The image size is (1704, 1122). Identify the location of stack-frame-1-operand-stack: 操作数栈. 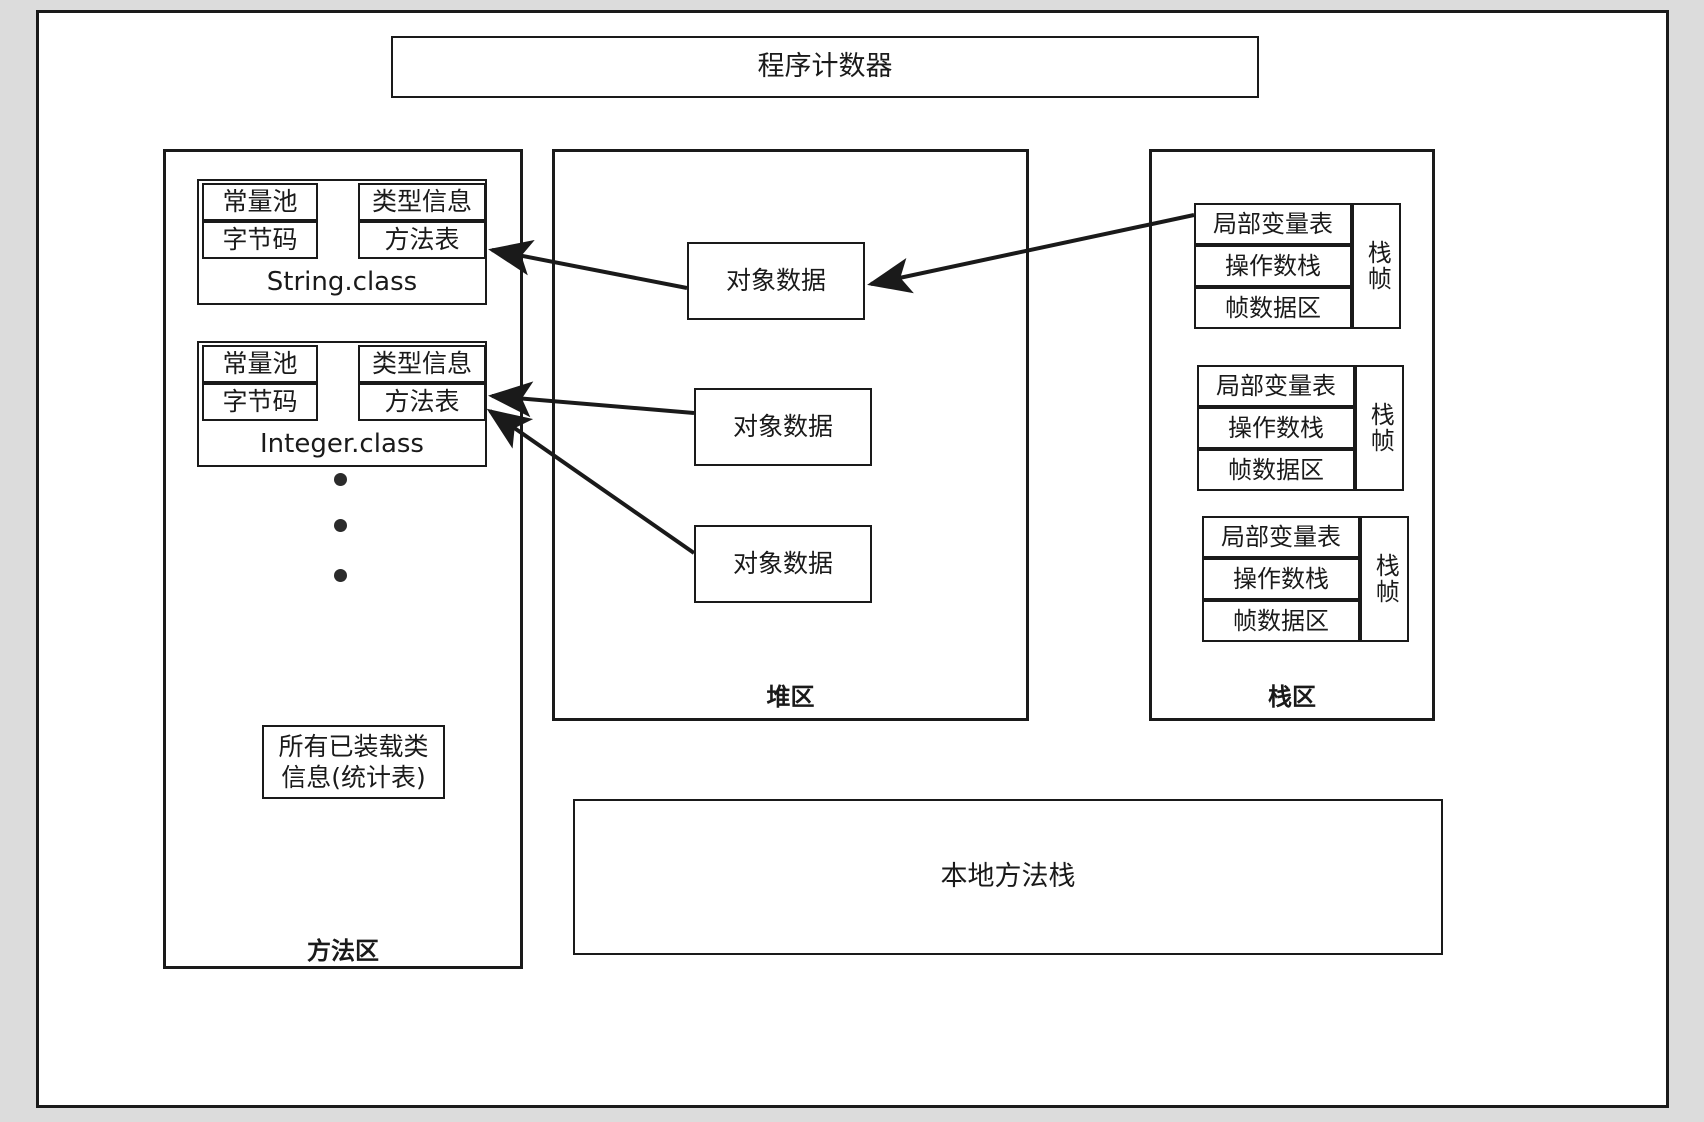
(1273, 266).